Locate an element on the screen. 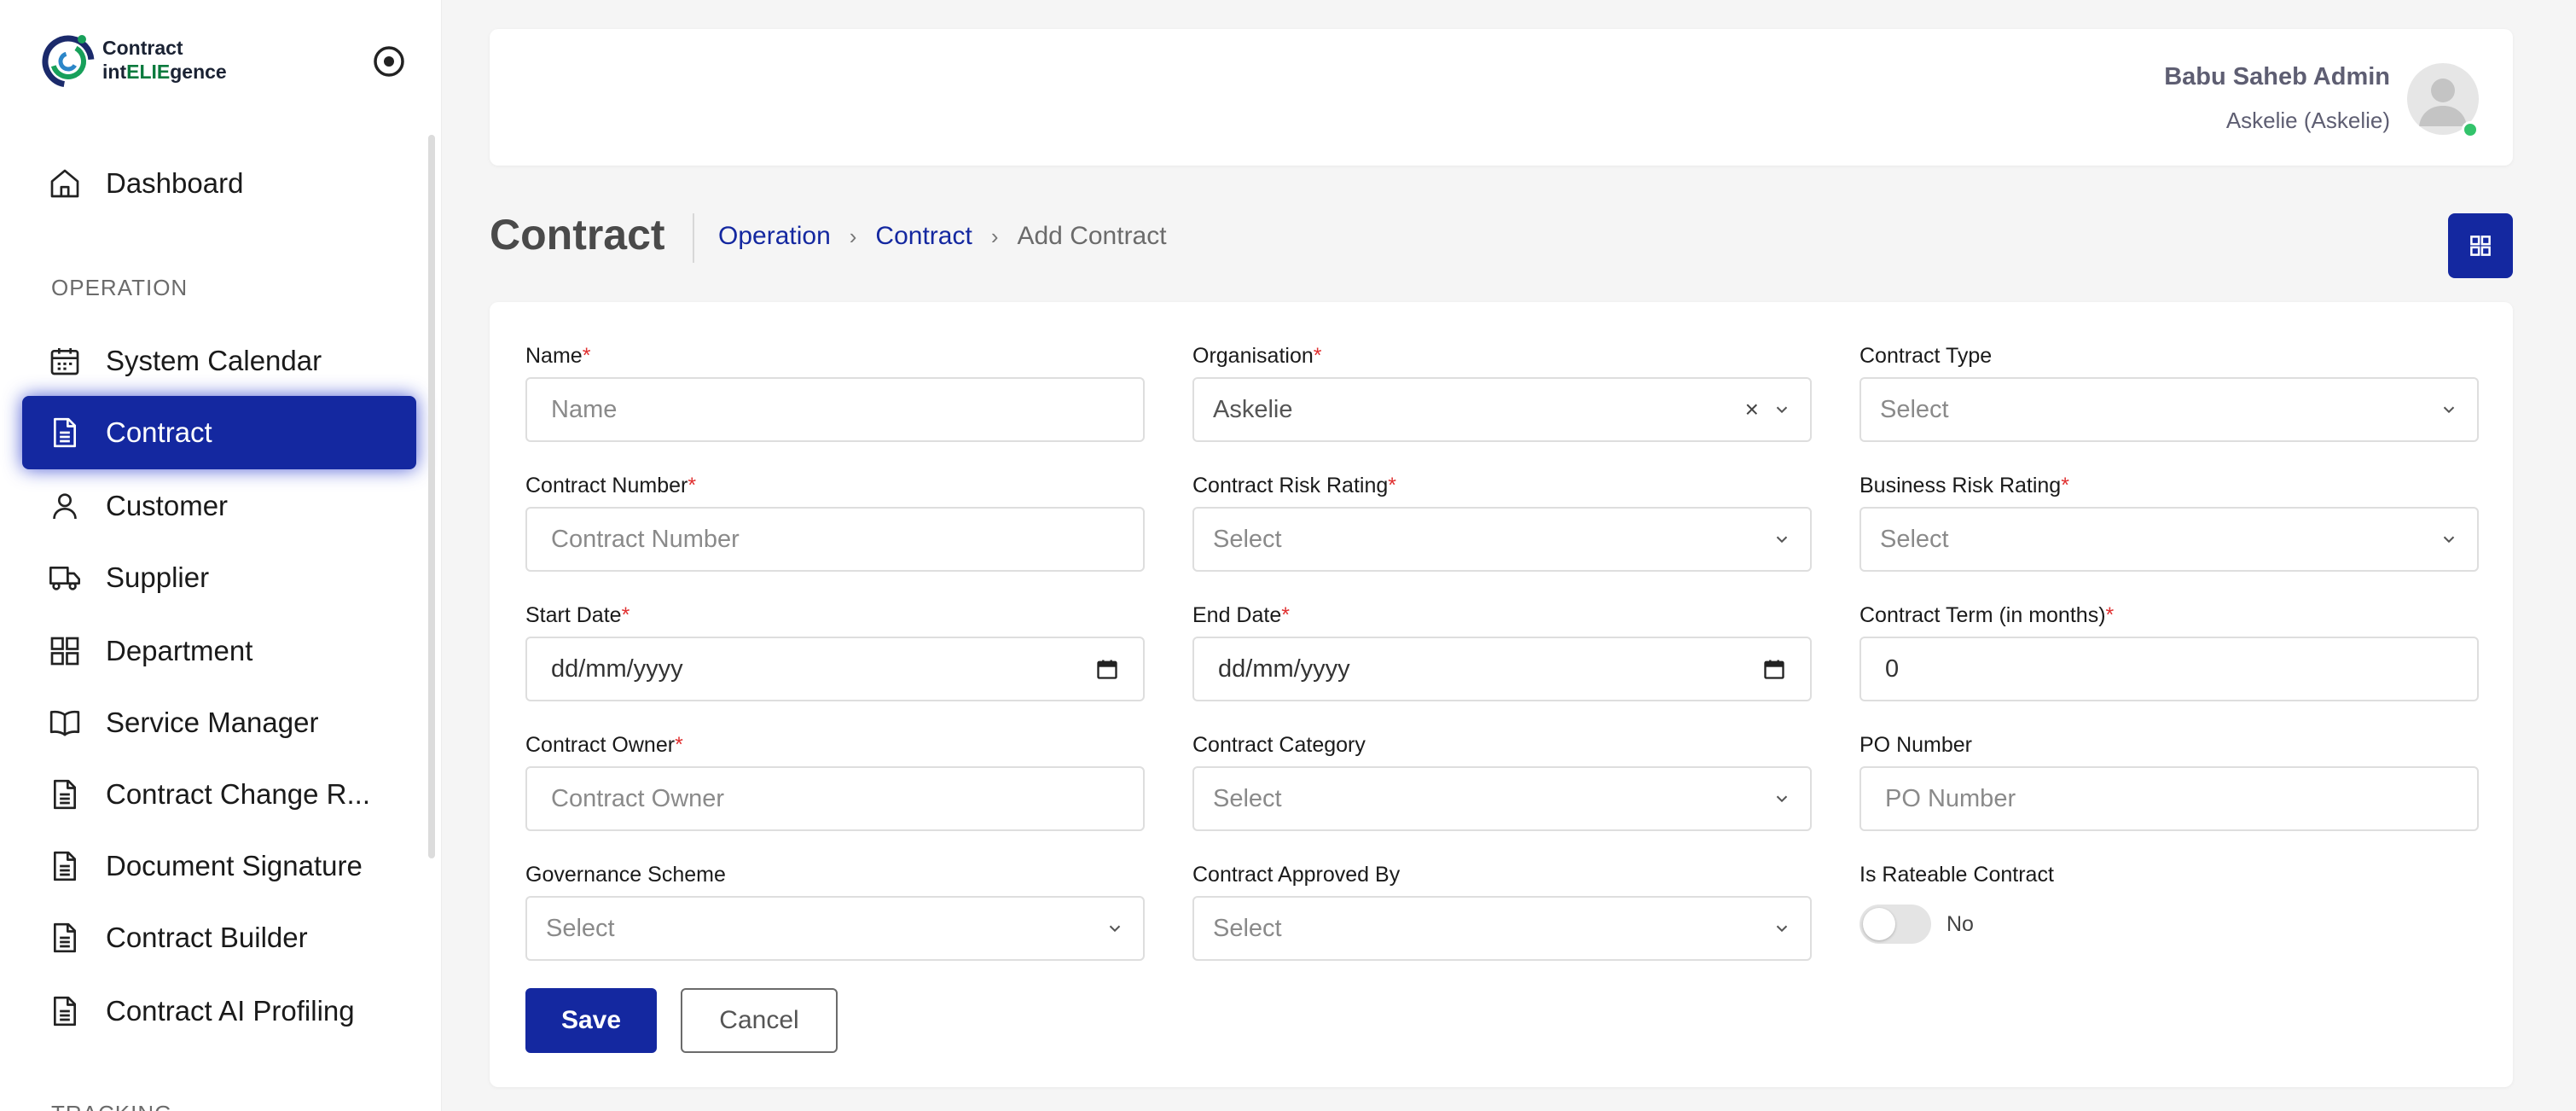 The height and width of the screenshot is (1111, 2576). contract-number-label: Contract Number* is located at coordinates (611, 485).